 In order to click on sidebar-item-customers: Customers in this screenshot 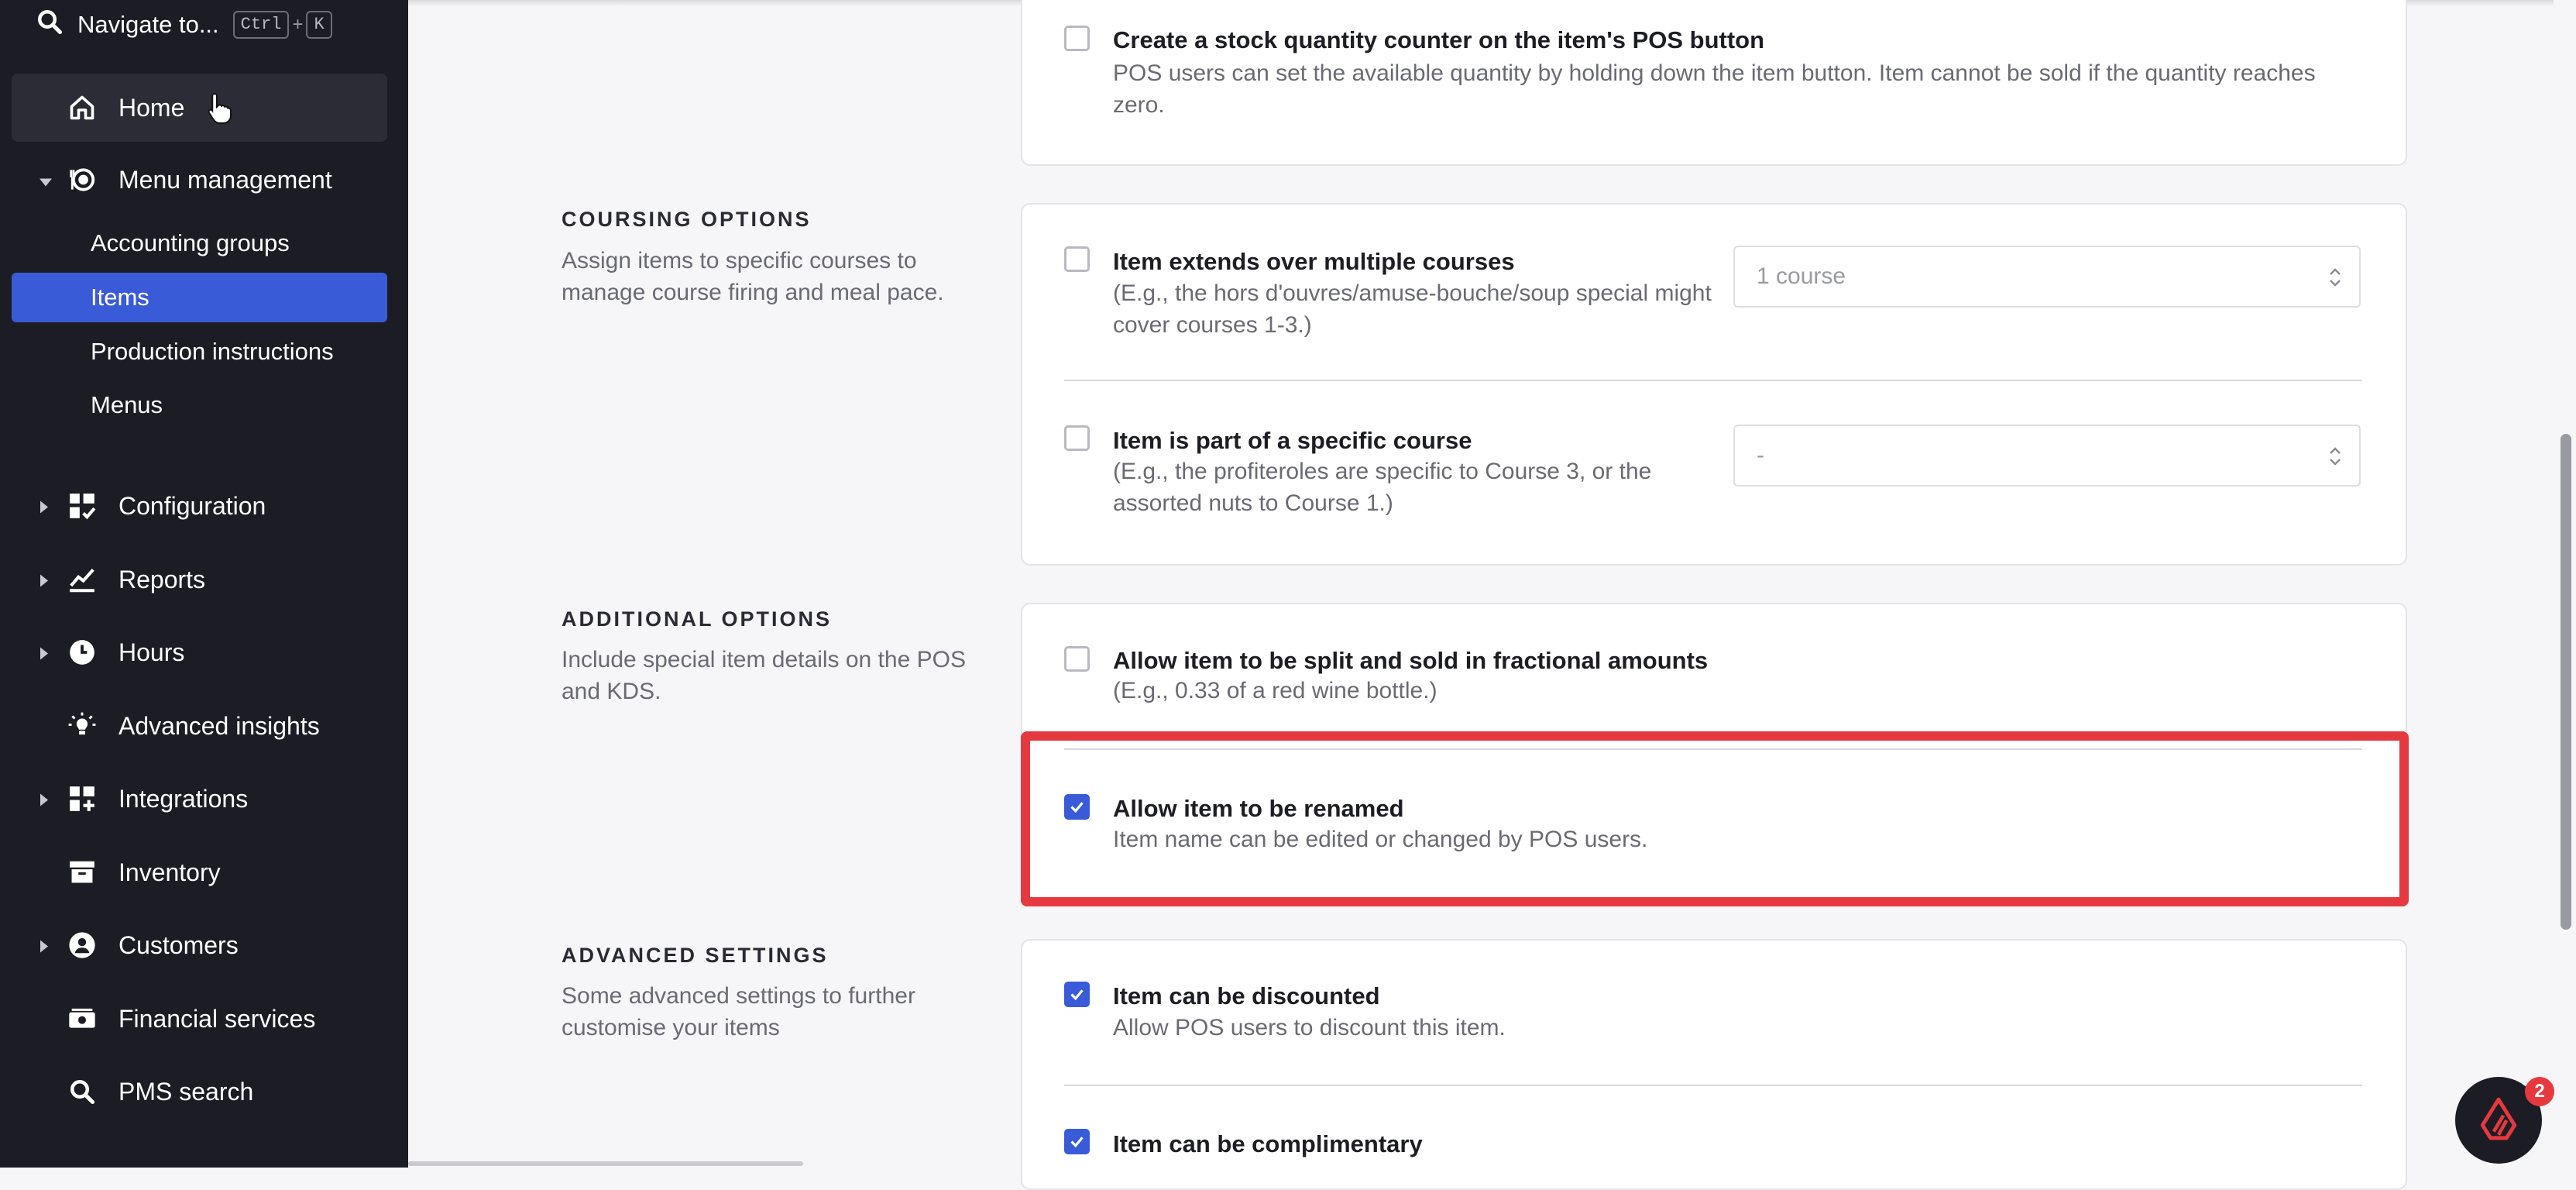, I will do `click(204, 945)`.